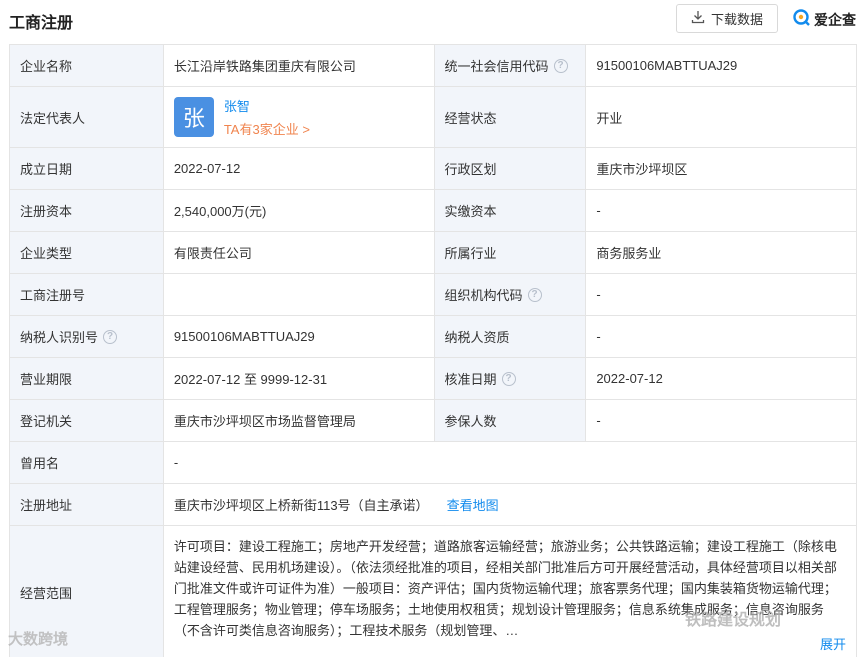  Describe the element at coordinates (721, 420) in the screenshot. I see `value-insured-count: -` at that location.